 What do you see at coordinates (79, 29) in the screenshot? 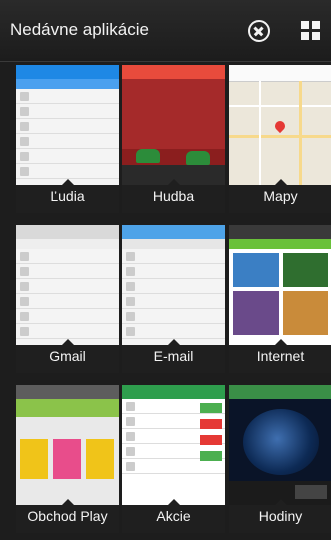
I see `page-title: Nedávne aplikácie` at bounding box center [79, 29].